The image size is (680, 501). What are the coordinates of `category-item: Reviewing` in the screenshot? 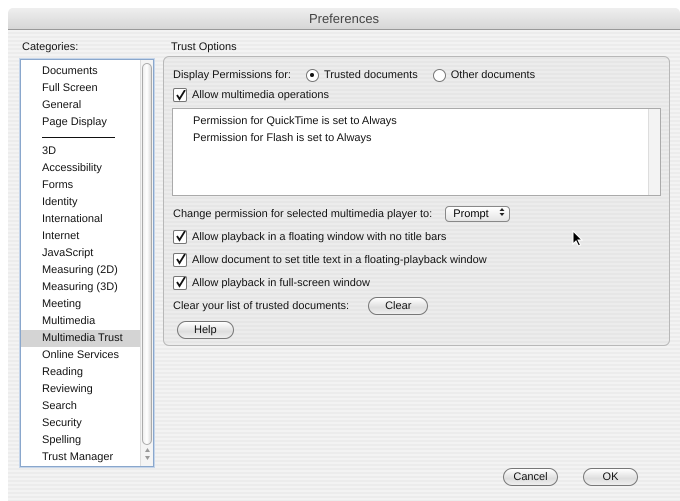 It's located at (80, 389).